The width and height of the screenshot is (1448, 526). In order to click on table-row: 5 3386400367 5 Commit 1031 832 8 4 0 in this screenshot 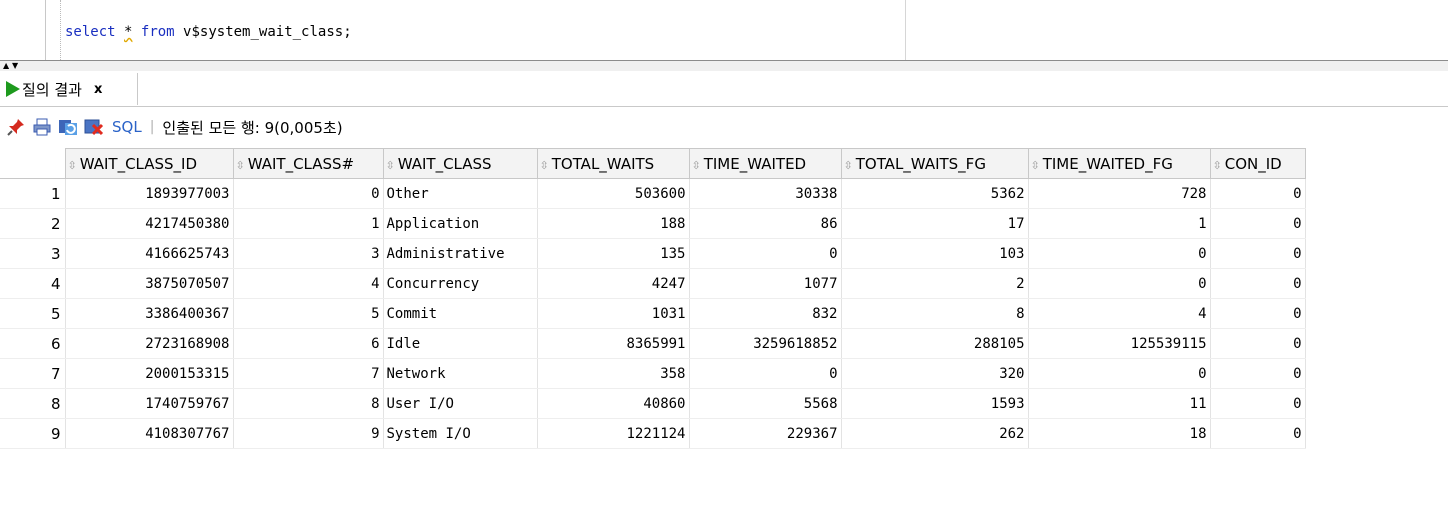, I will do `click(653, 313)`.